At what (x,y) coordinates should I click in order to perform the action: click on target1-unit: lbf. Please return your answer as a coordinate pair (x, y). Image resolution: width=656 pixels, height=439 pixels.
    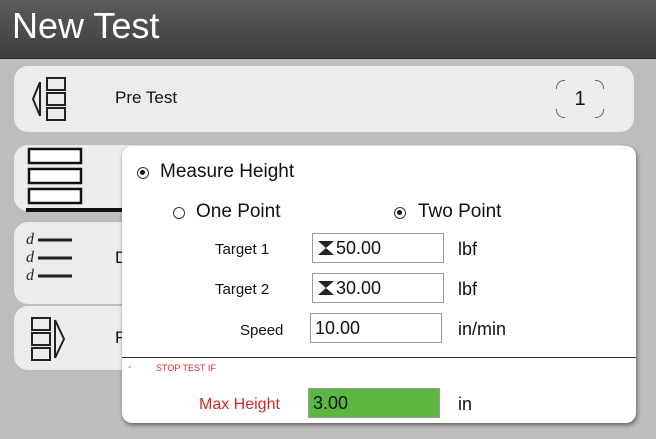
    Looking at the image, I should click on (468, 249).